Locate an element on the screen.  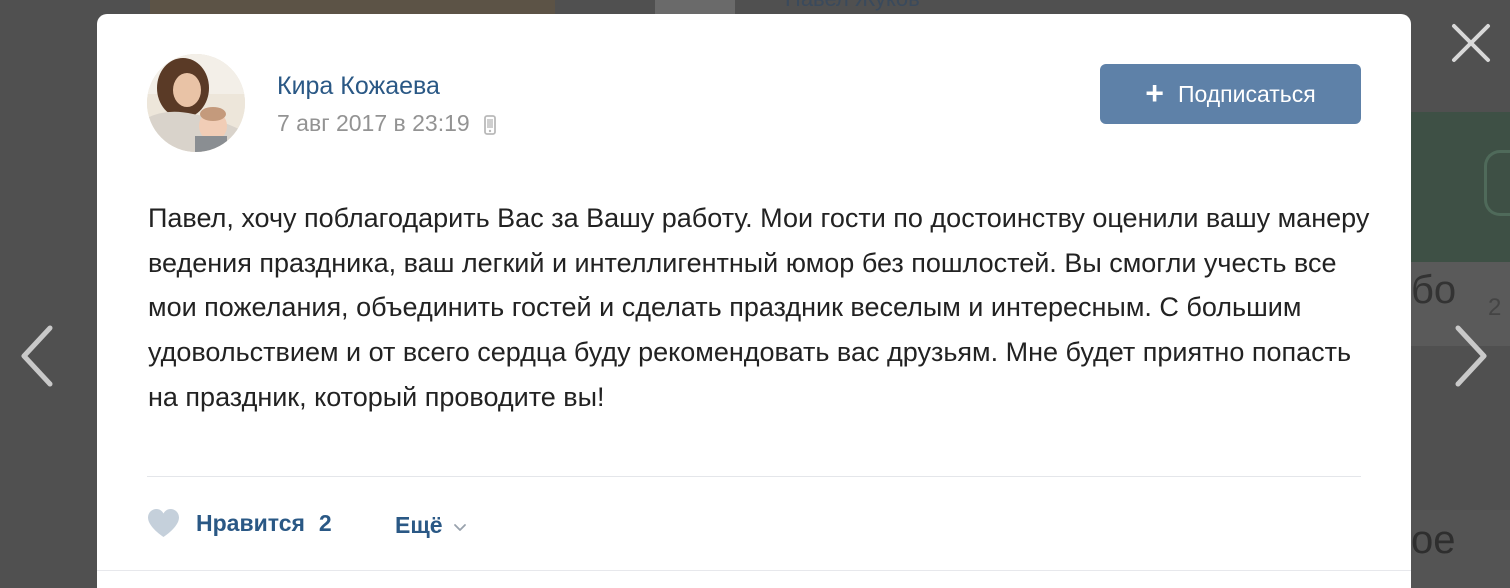
close-button is located at coordinates (1471, 43).